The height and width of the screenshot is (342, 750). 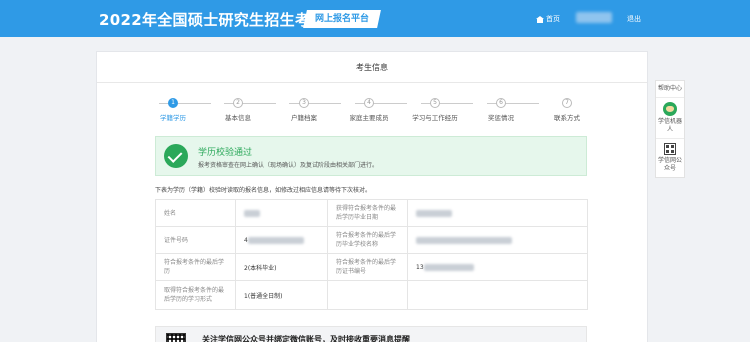 What do you see at coordinates (497, 213) in the screenshot?
I see `field-value-graduation-date` at bounding box center [497, 213].